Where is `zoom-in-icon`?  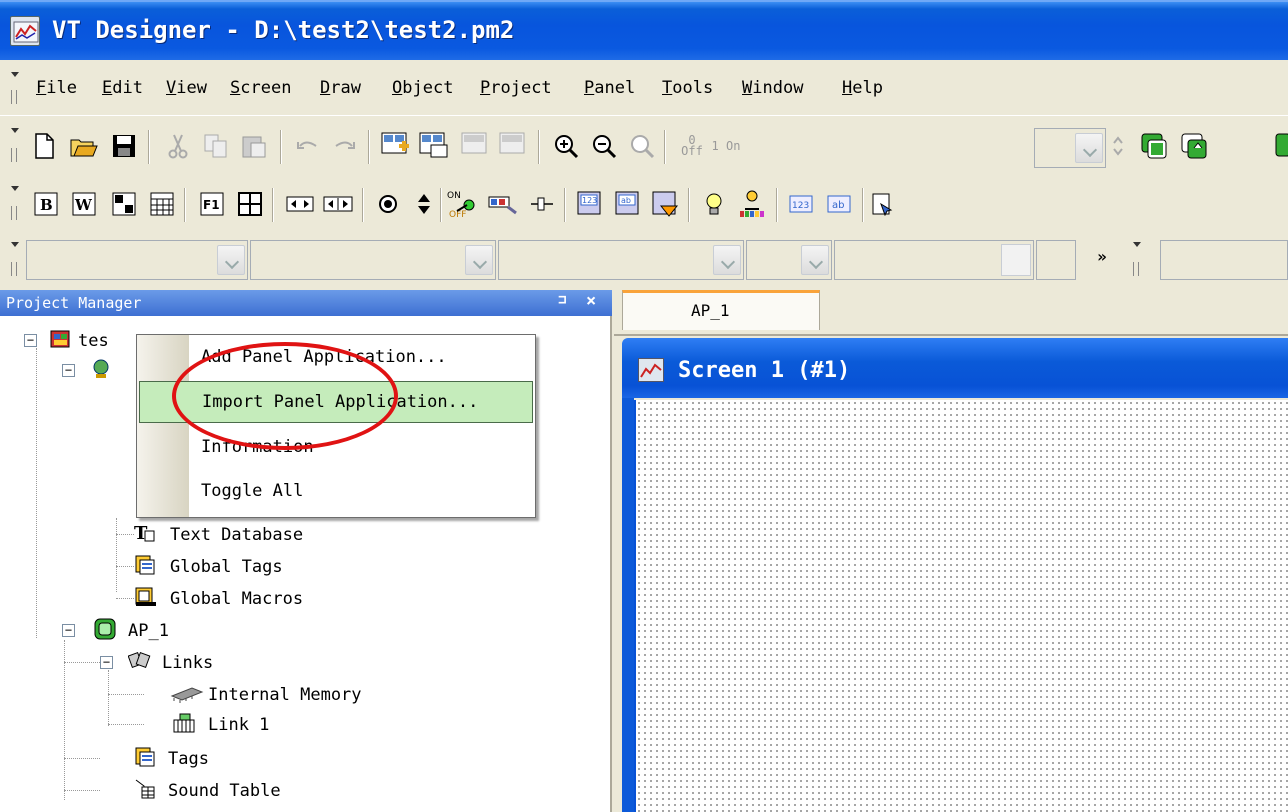 zoom-in-icon is located at coordinates (566, 146).